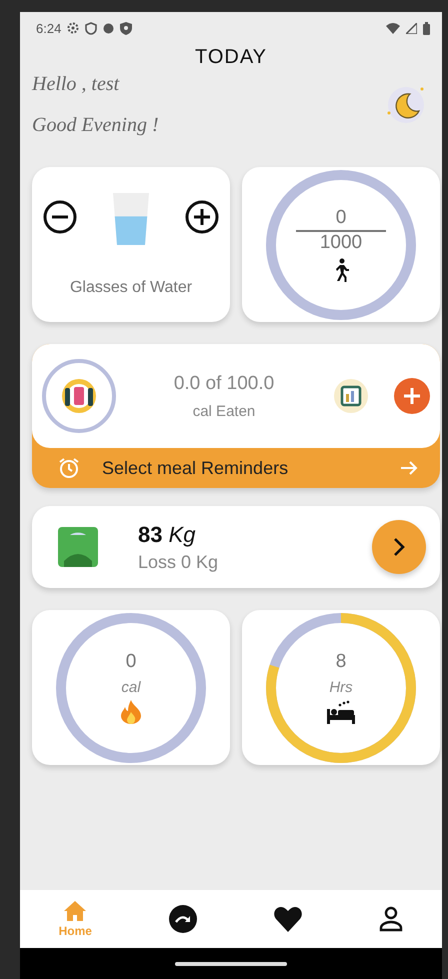 The image size is (448, 979). Describe the element at coordinates (393, 28) in the screenshot. I see `wifi-icon` at that location.